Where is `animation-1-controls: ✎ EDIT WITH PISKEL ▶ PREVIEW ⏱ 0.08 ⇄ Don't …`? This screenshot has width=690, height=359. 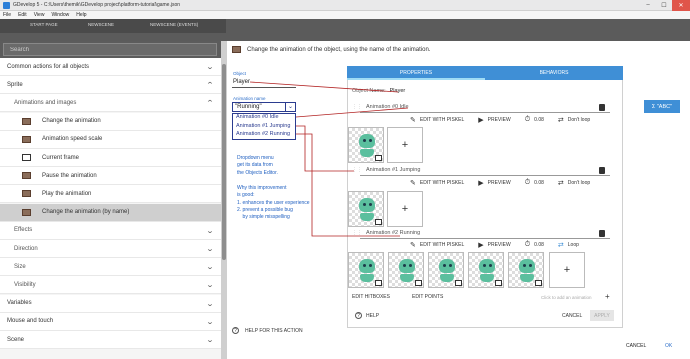
animation-1-controls: ✎ EDIT WITH PISKEL ▶ PREVIEW ⏱ 0.08 ⇄ Don't … is located at coordinates (507, 183).